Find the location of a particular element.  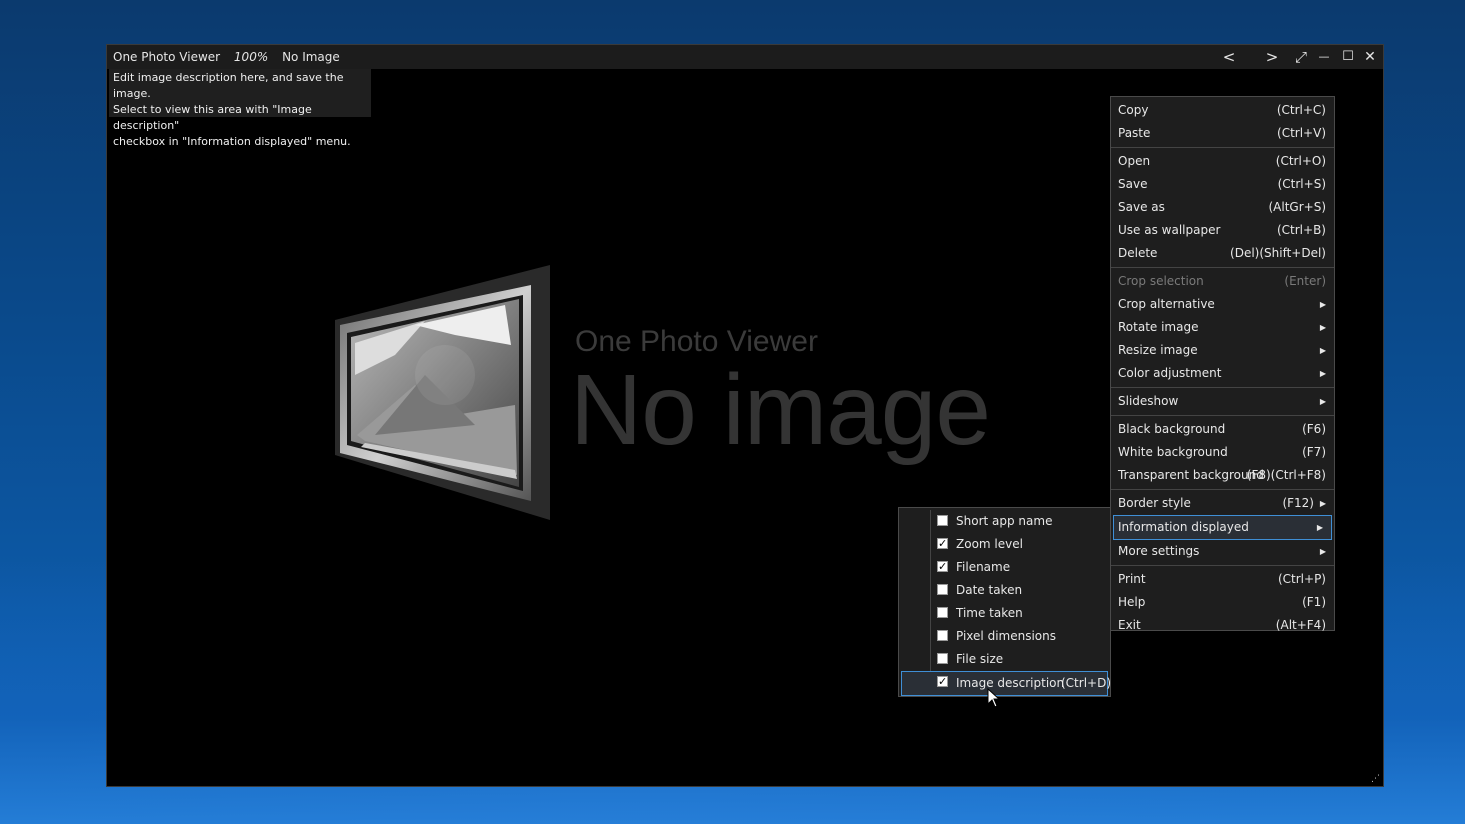

menu-shortcut: (F12) is located at coordinates (1298, 503).